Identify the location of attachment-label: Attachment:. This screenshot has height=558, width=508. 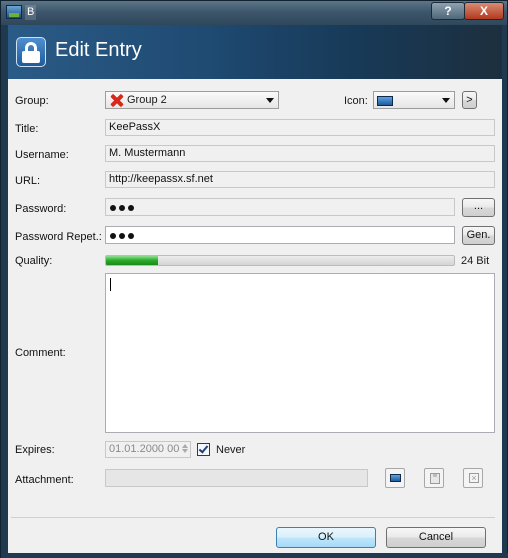
(44, 480).